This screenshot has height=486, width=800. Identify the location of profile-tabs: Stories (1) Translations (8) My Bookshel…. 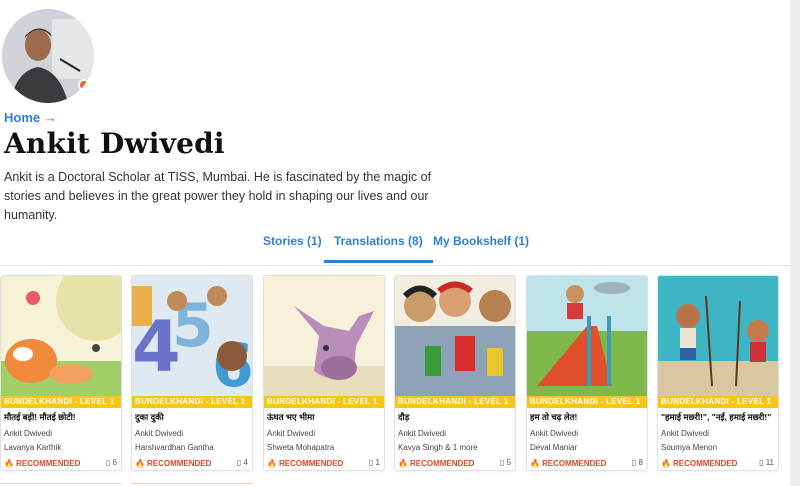
(395, 246).